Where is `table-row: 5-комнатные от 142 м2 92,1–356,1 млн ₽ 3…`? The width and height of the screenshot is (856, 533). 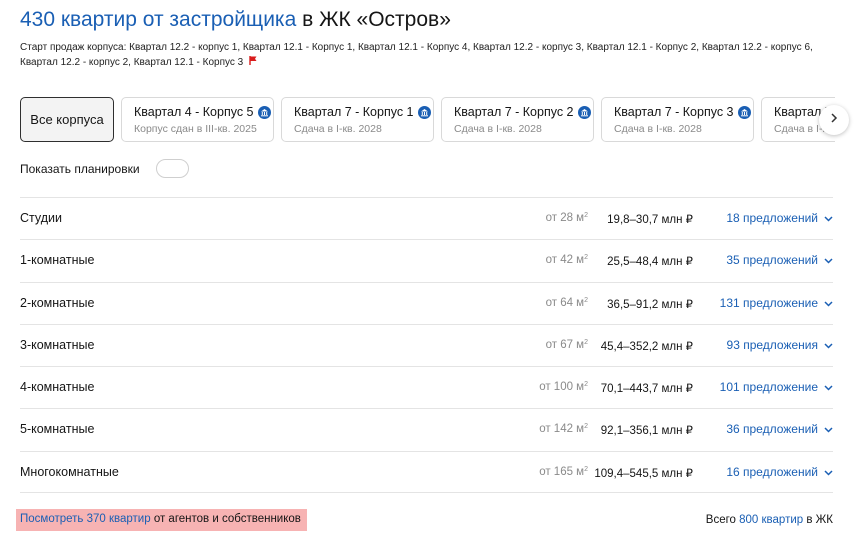 table-row: 5-комнатные от 142 м2 92,1–356,1 млн ₽ 3… is located at coordinates (426, 429).